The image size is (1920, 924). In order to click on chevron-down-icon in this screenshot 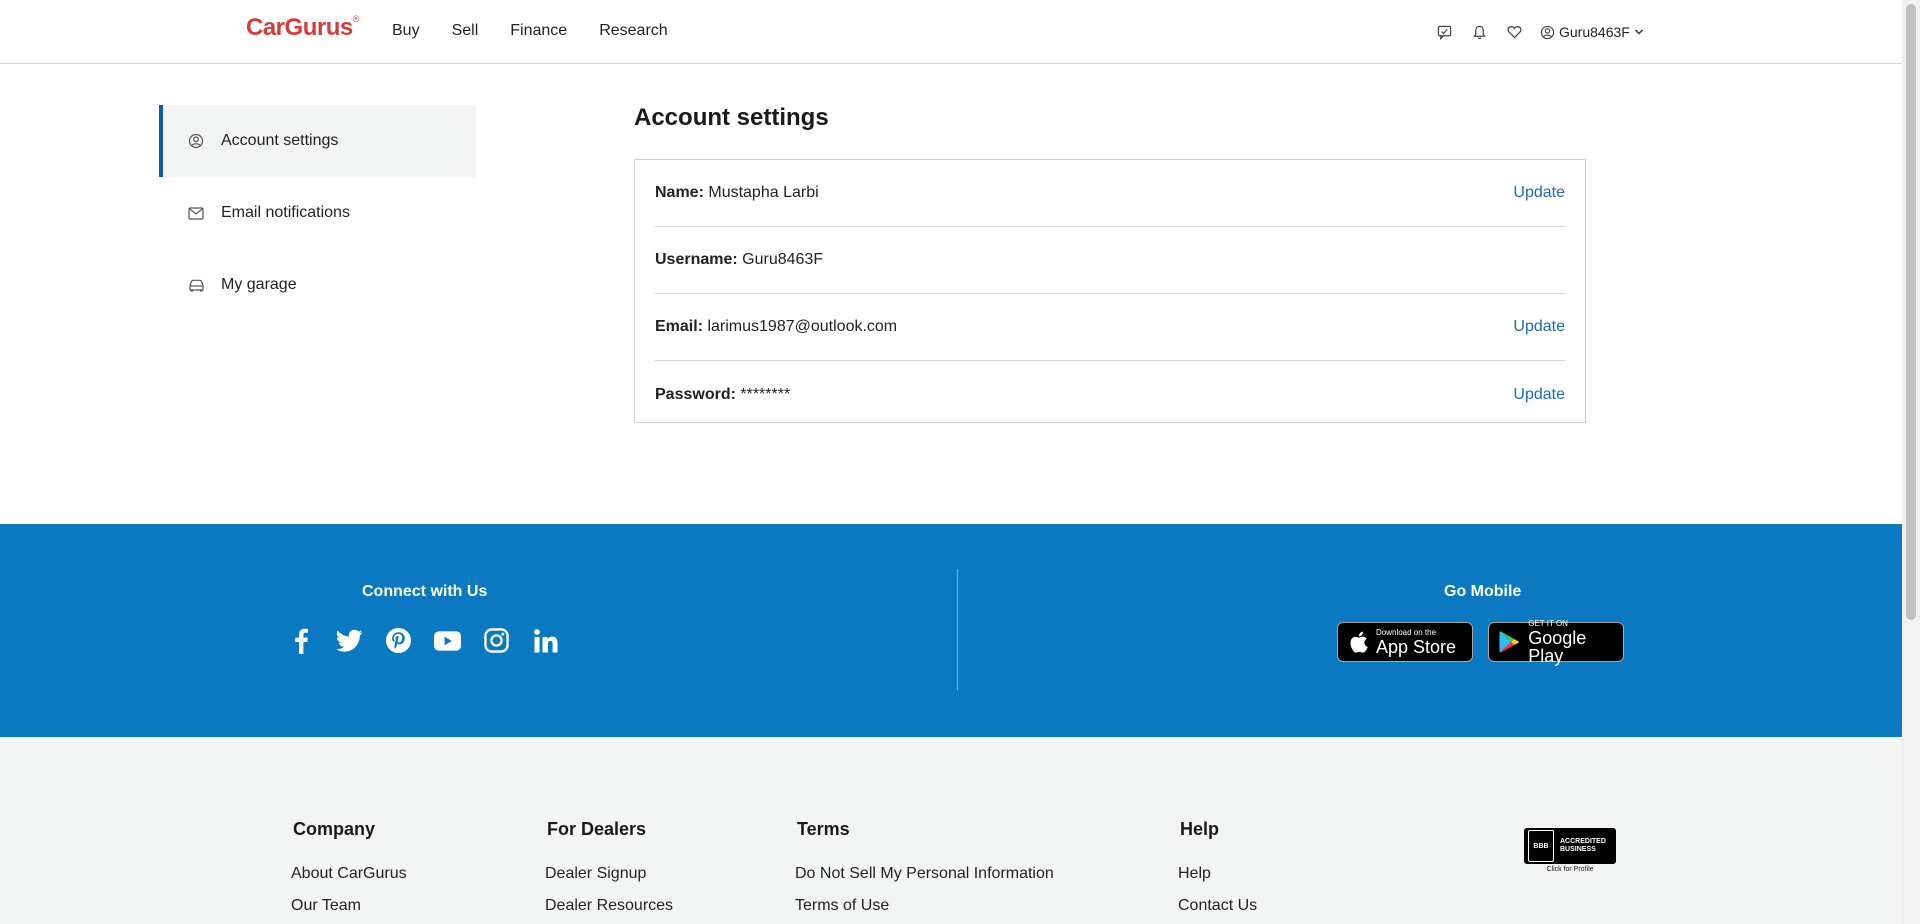, I will do `click(1638, 32)`.